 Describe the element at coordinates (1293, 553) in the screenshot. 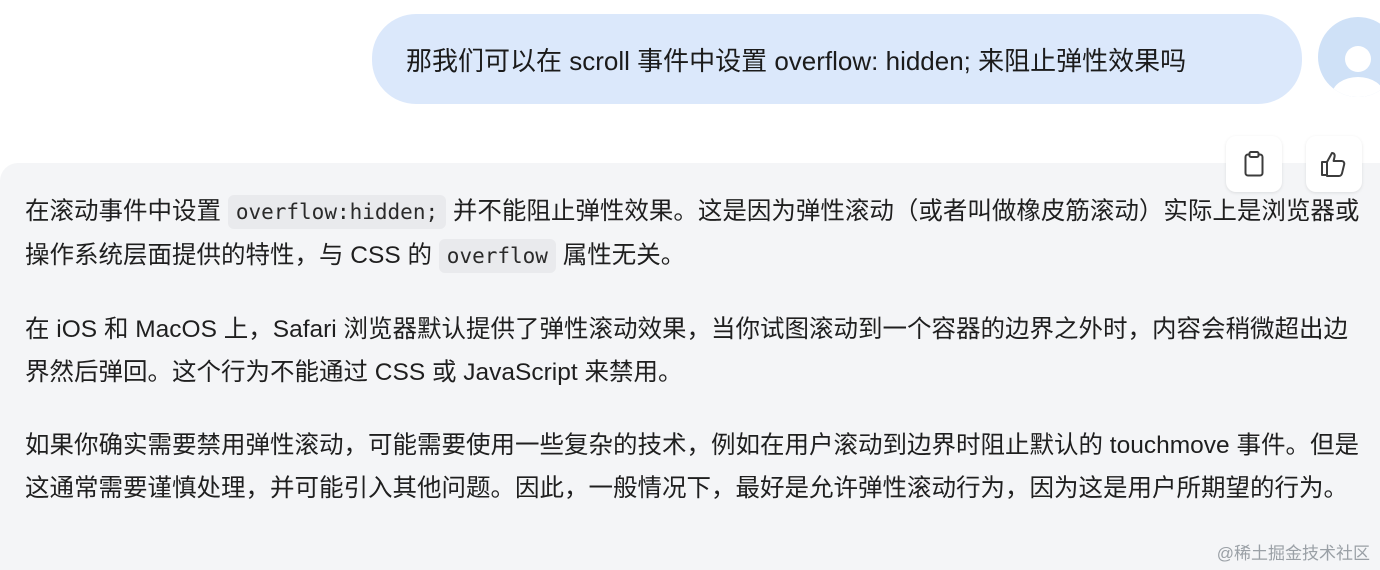

I see `watermark: @稀土掘金技术社区` at that location.